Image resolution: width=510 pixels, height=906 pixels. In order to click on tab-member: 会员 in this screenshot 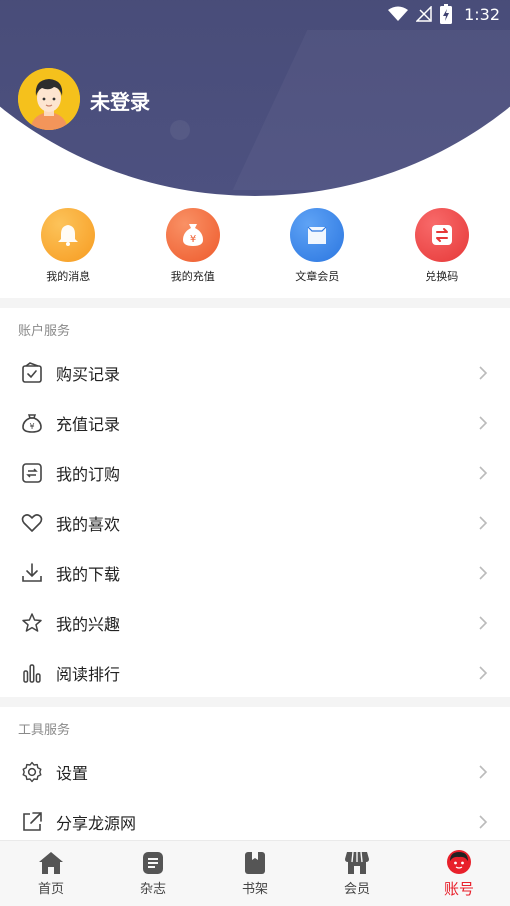, I will do `click(357, 874)`.